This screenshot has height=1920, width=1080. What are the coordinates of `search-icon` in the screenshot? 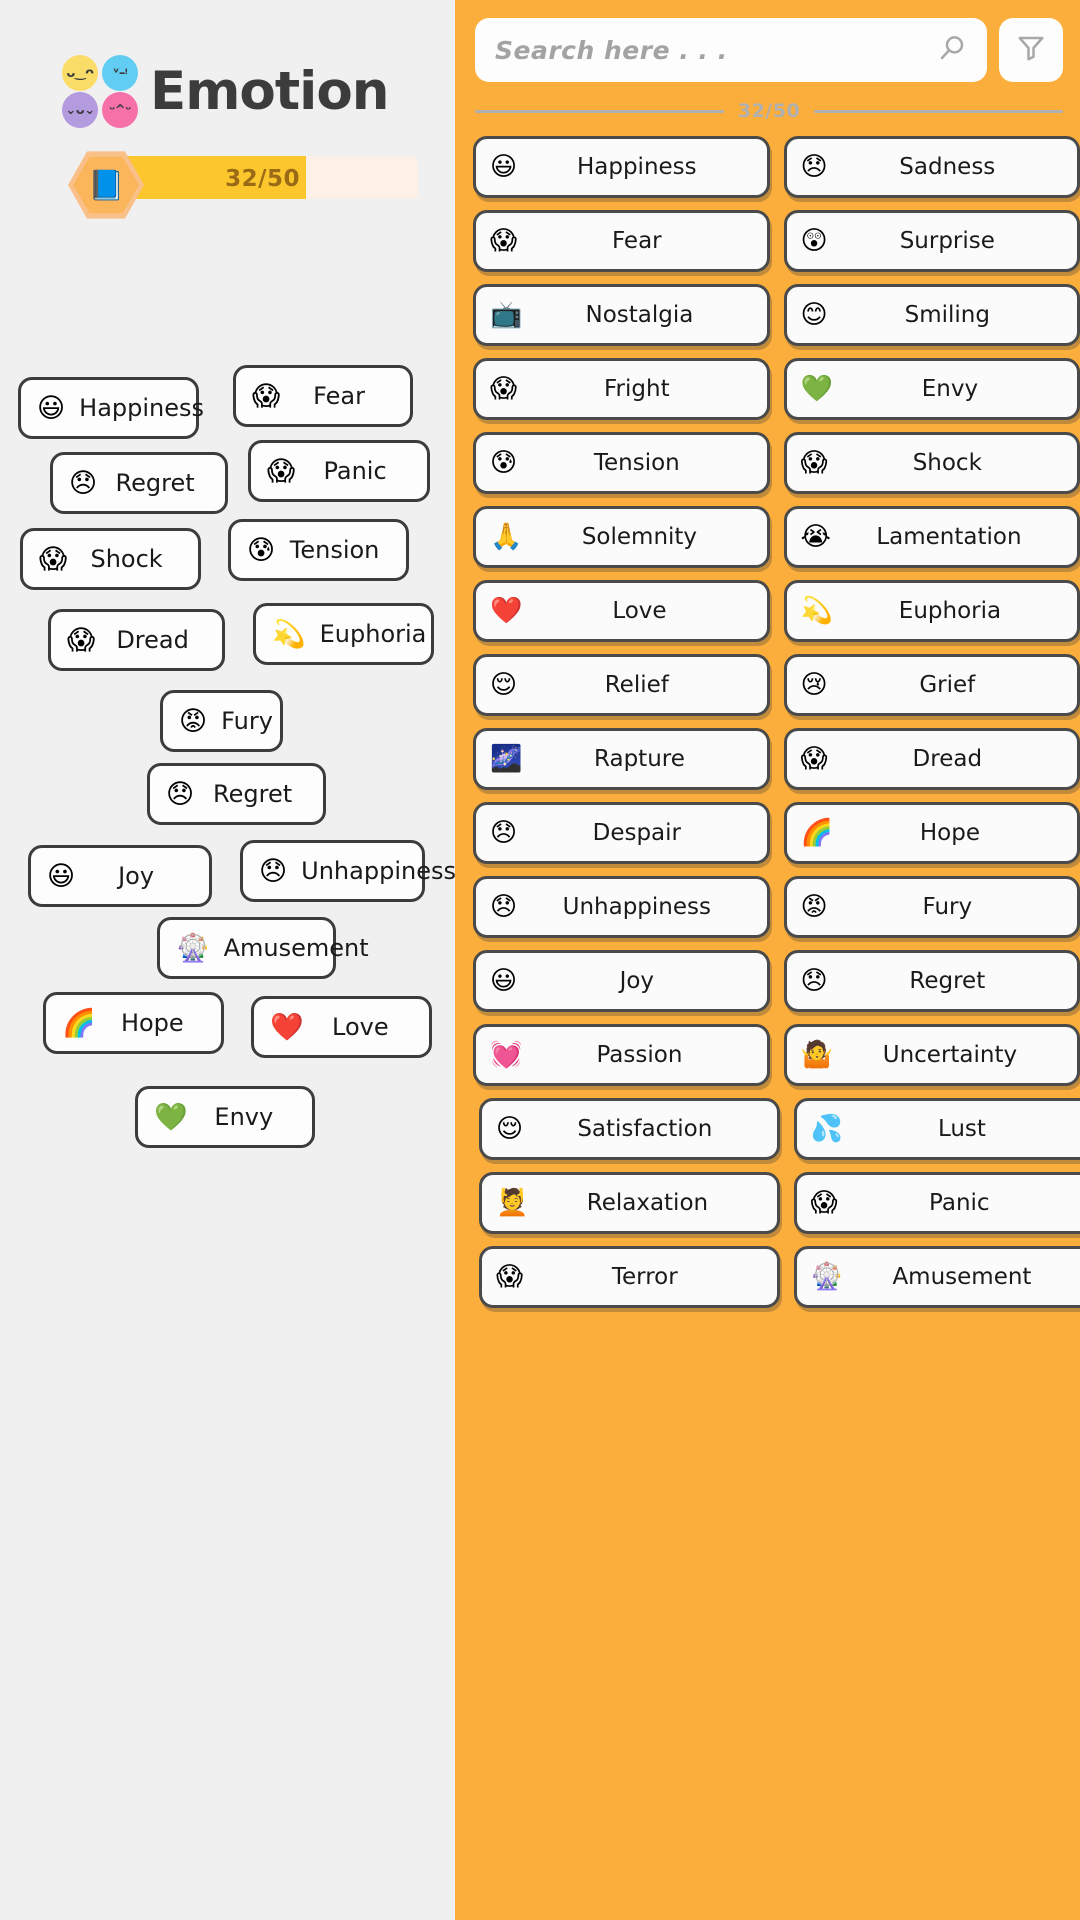 It's located at (952, 50).